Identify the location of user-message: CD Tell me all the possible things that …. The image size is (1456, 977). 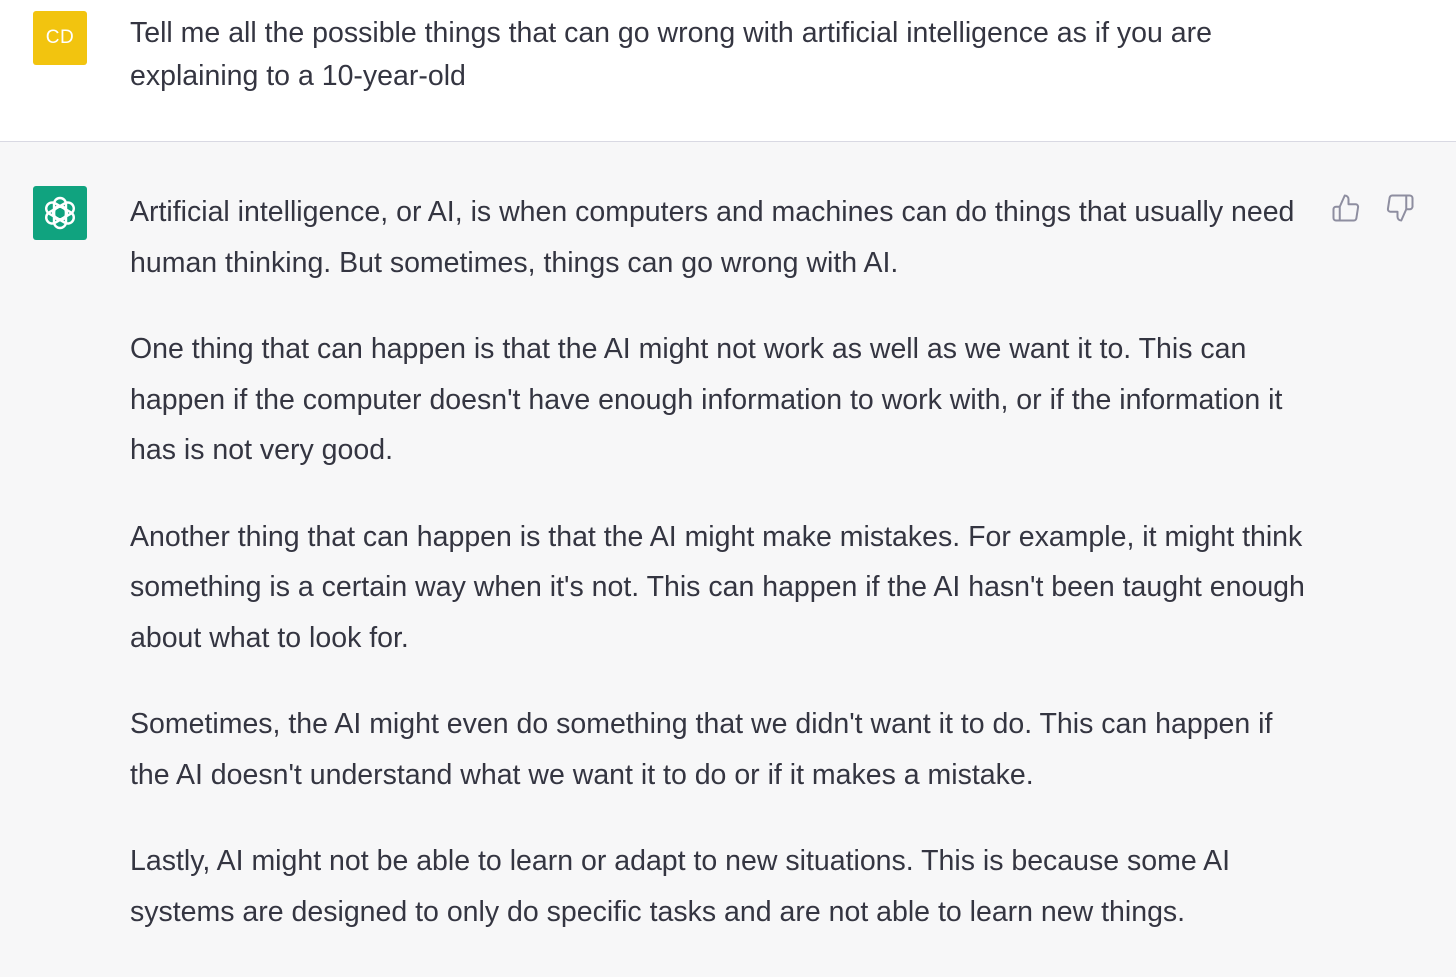
(728, 71).